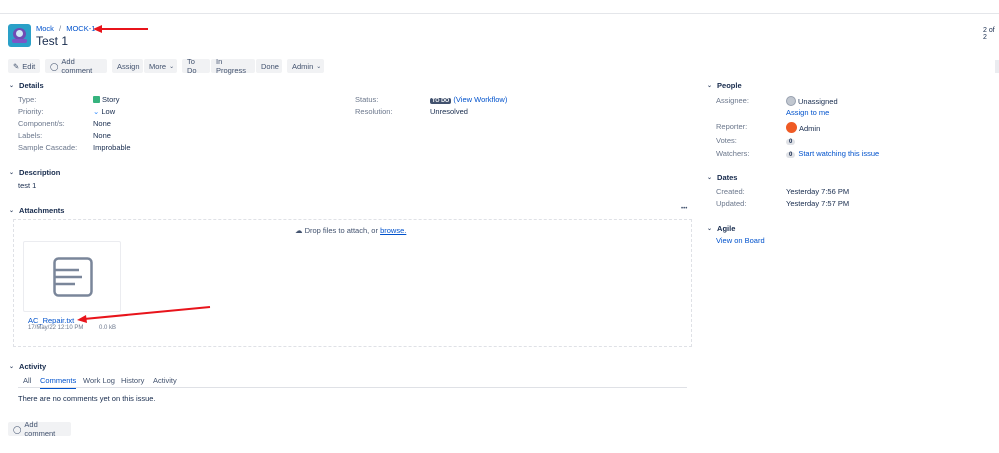 The width and height of the screenshot is (999, 453). What do you see at coordinates (144, 314) in the screenshot?
I see `annotation-arrow-attachment` at bounding box center [144, 314].